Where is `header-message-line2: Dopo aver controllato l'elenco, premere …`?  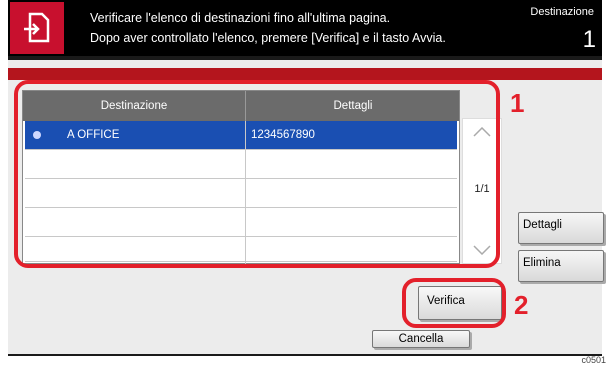 header-message-line2: Dopo aver controllato l'elenco, premere … is located at coordinates (268, 38).